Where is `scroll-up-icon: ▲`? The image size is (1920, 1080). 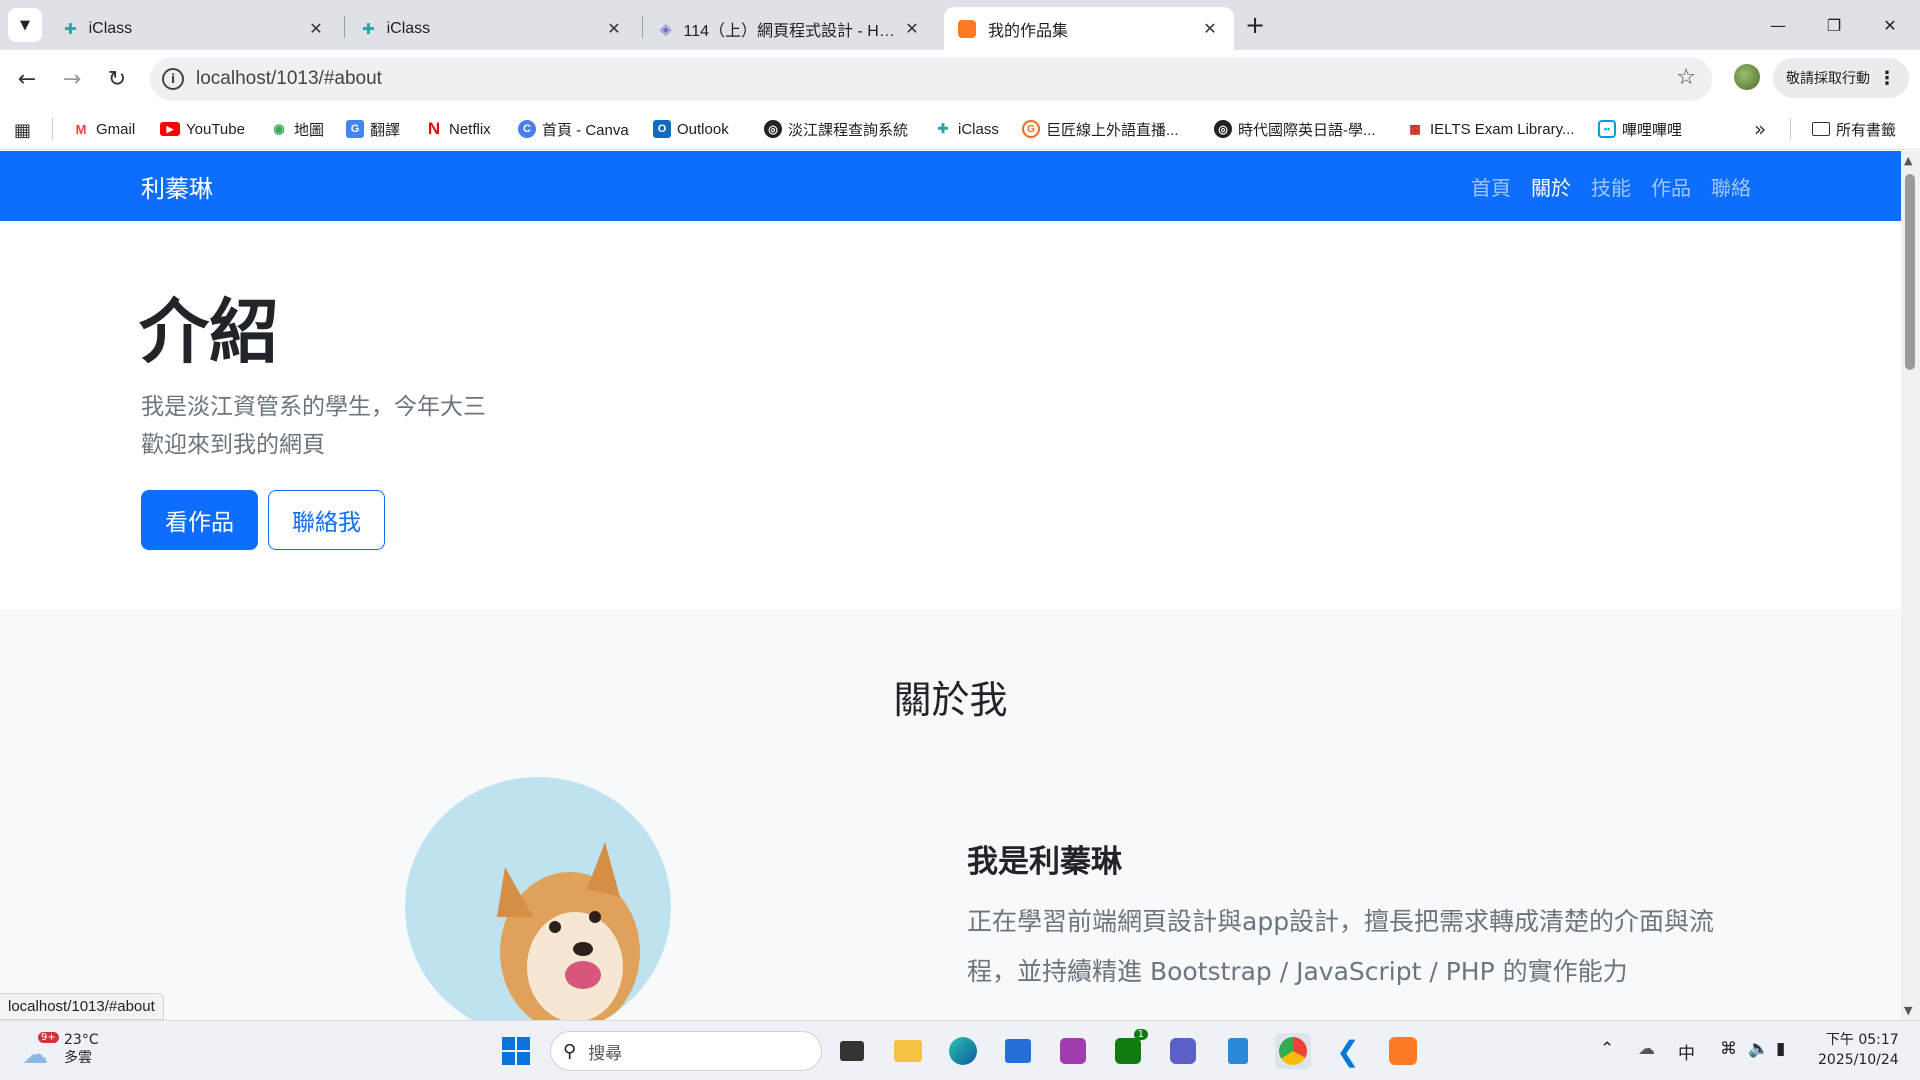
scroll-up-icon: ▲ is located at coordinates (1908, 160).